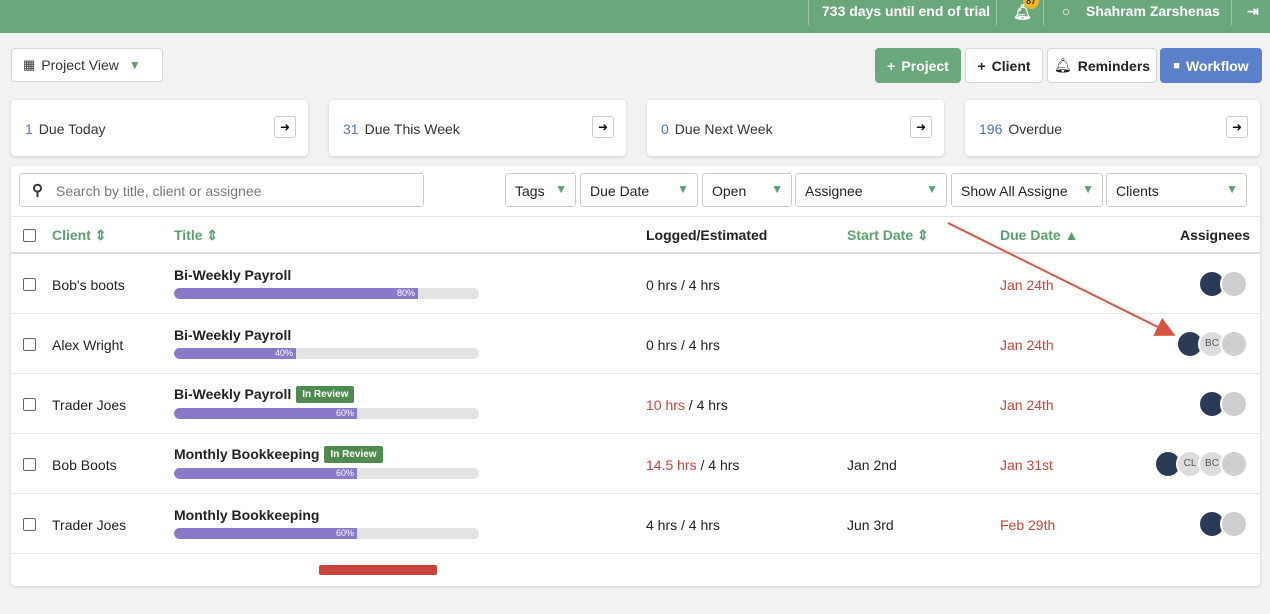 This screenshot has width=1270, height=614. I want to click on annotation-arrow, so click(1061, 279).